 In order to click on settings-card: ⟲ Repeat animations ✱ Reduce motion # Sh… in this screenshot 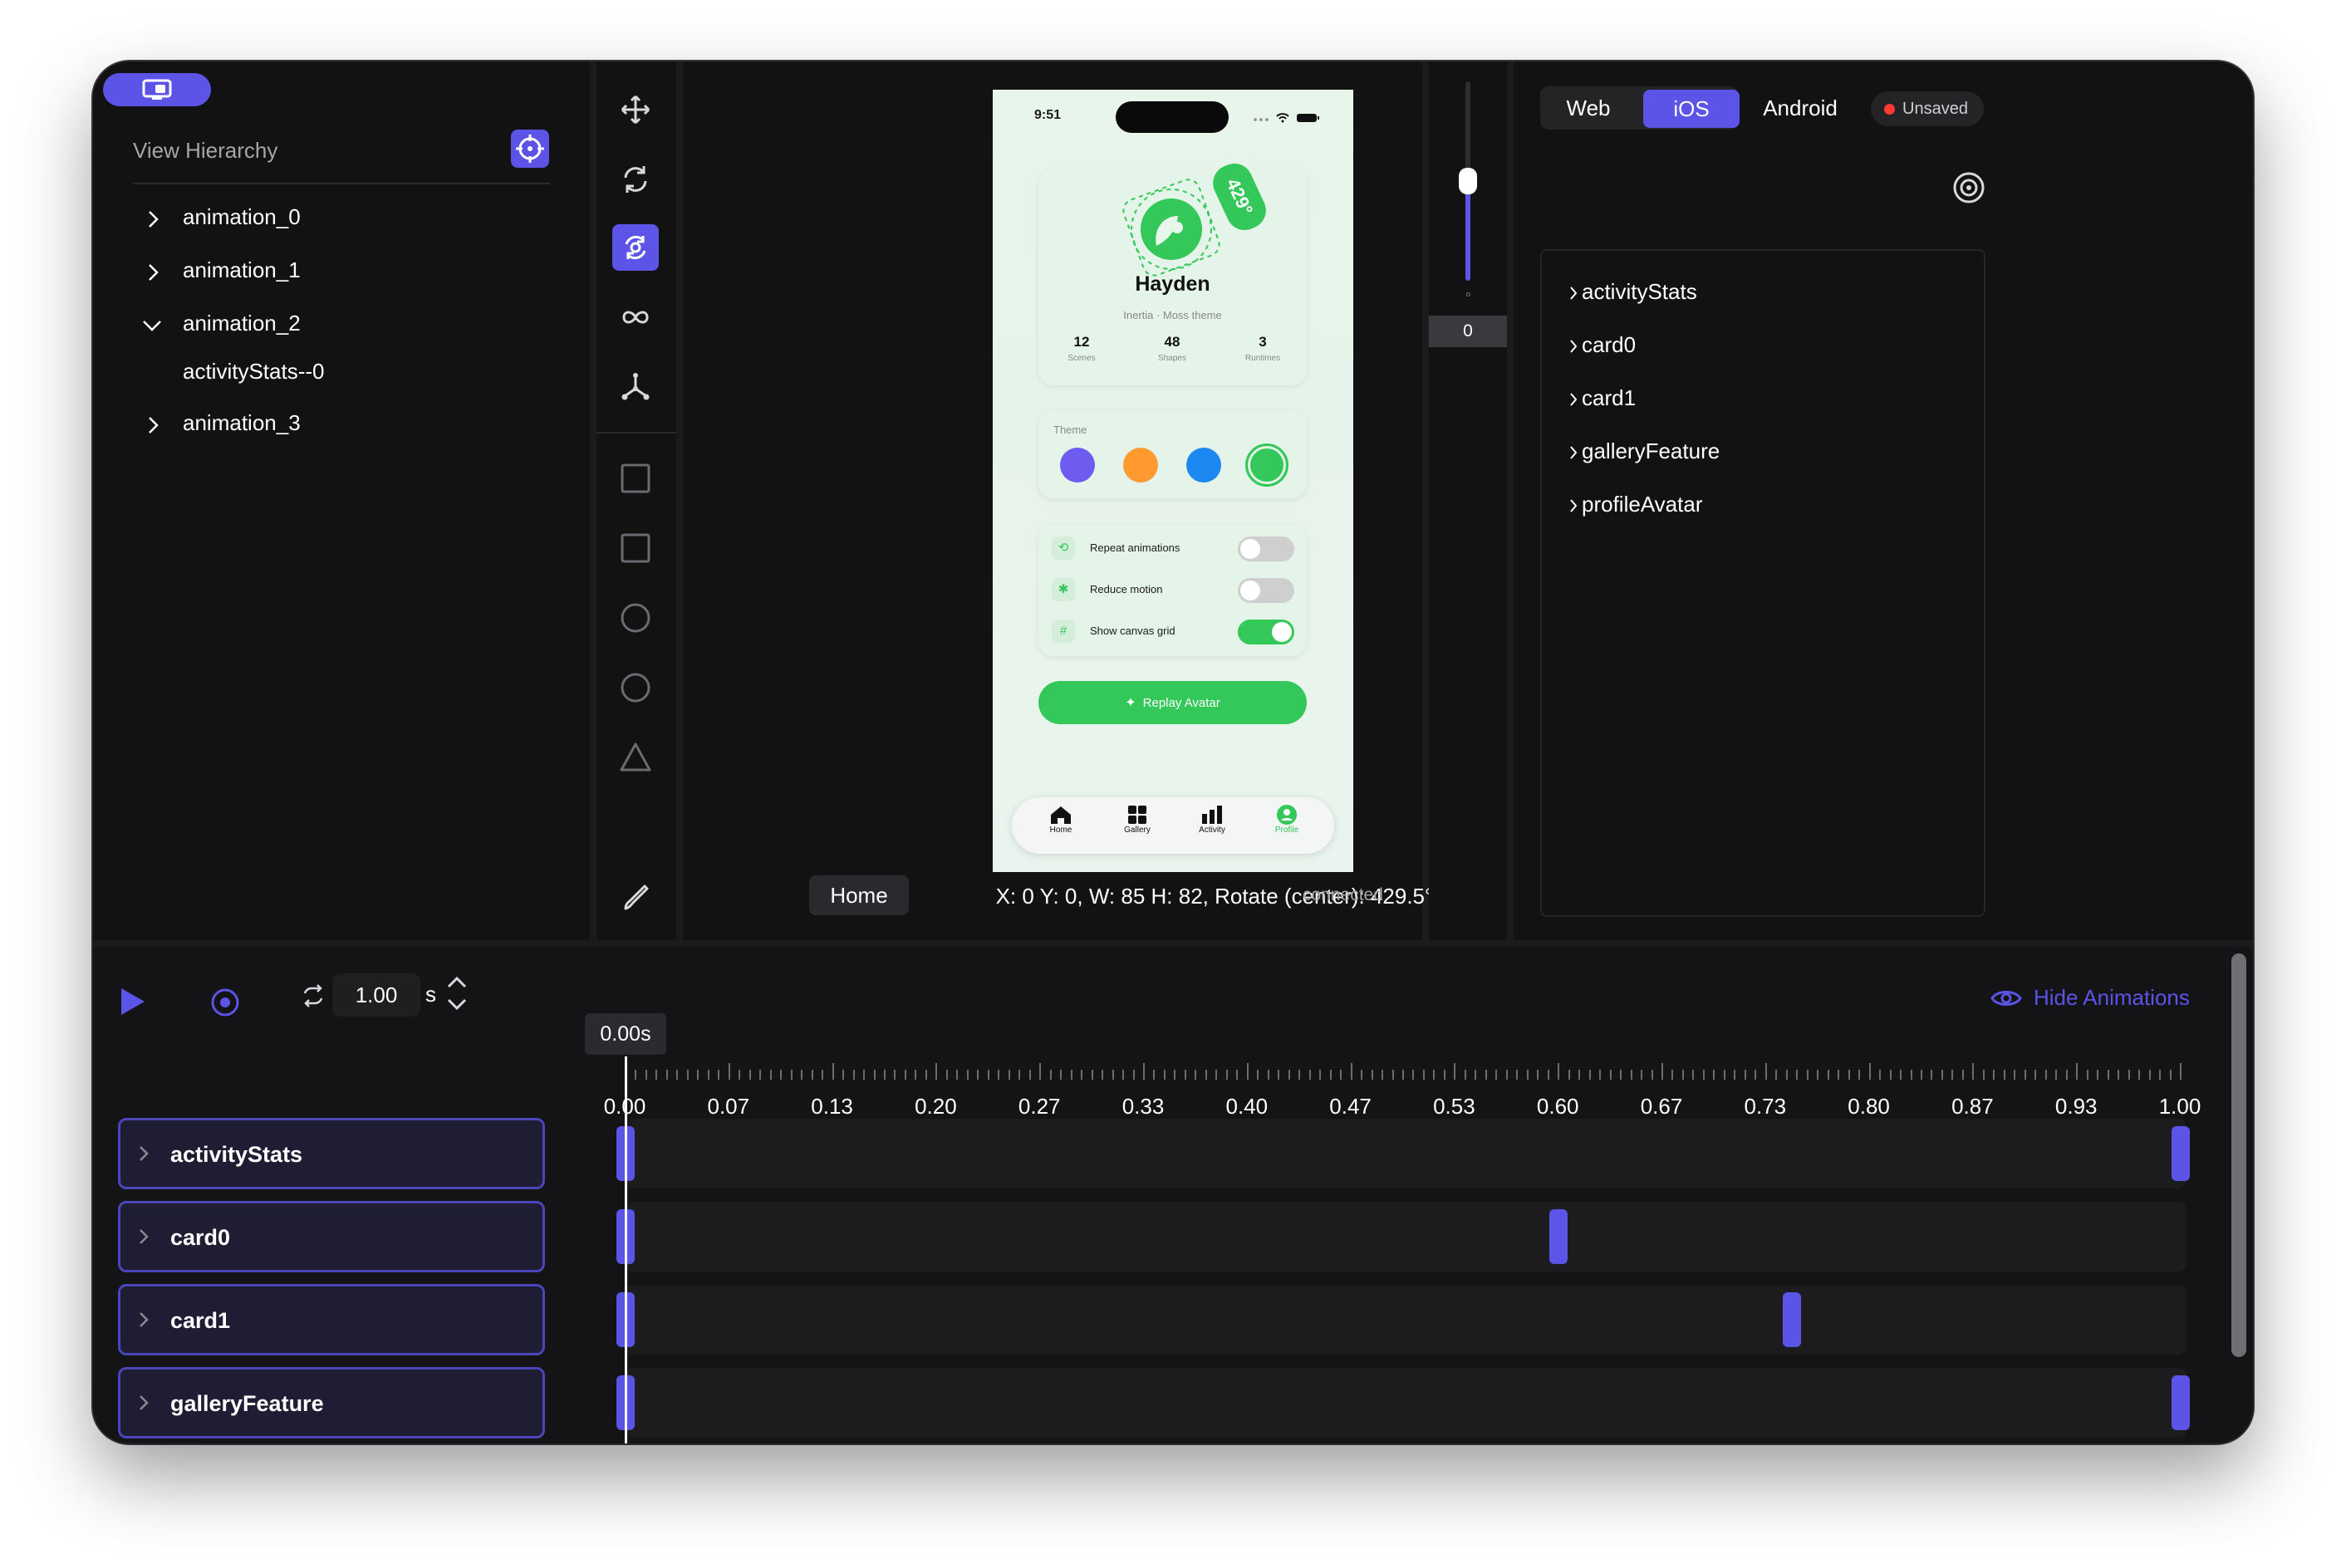, I will do `click(1172, 590)`.